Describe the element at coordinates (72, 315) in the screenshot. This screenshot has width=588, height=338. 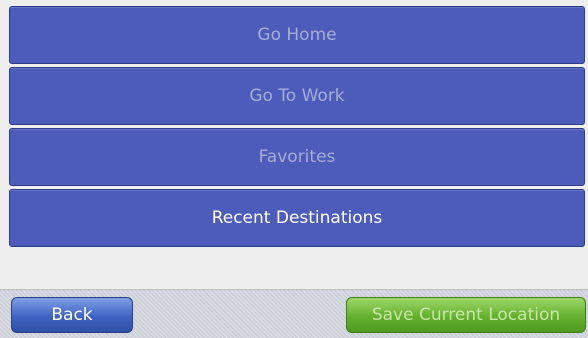
I see `back-button: Back` at that location.